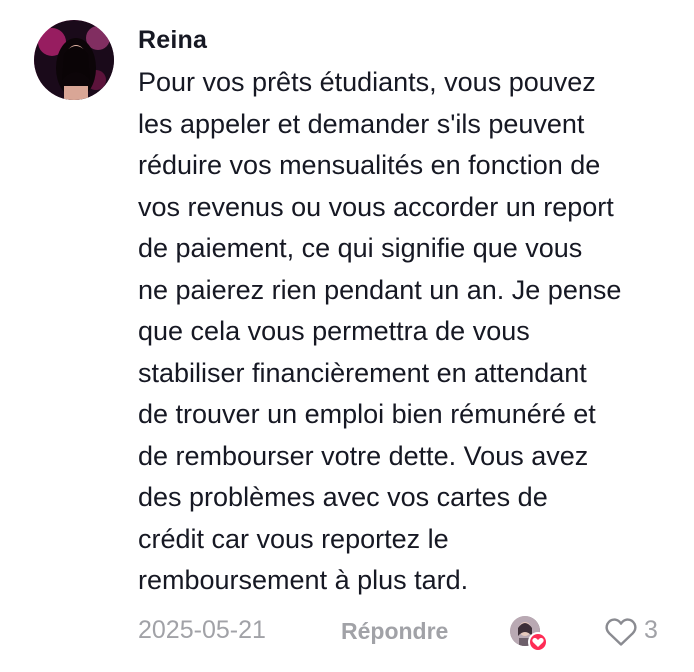  What do you see at coordinates (621, 632) in the screenshot?
I see `heart-outline-icon` at bounding box center [621, 632].